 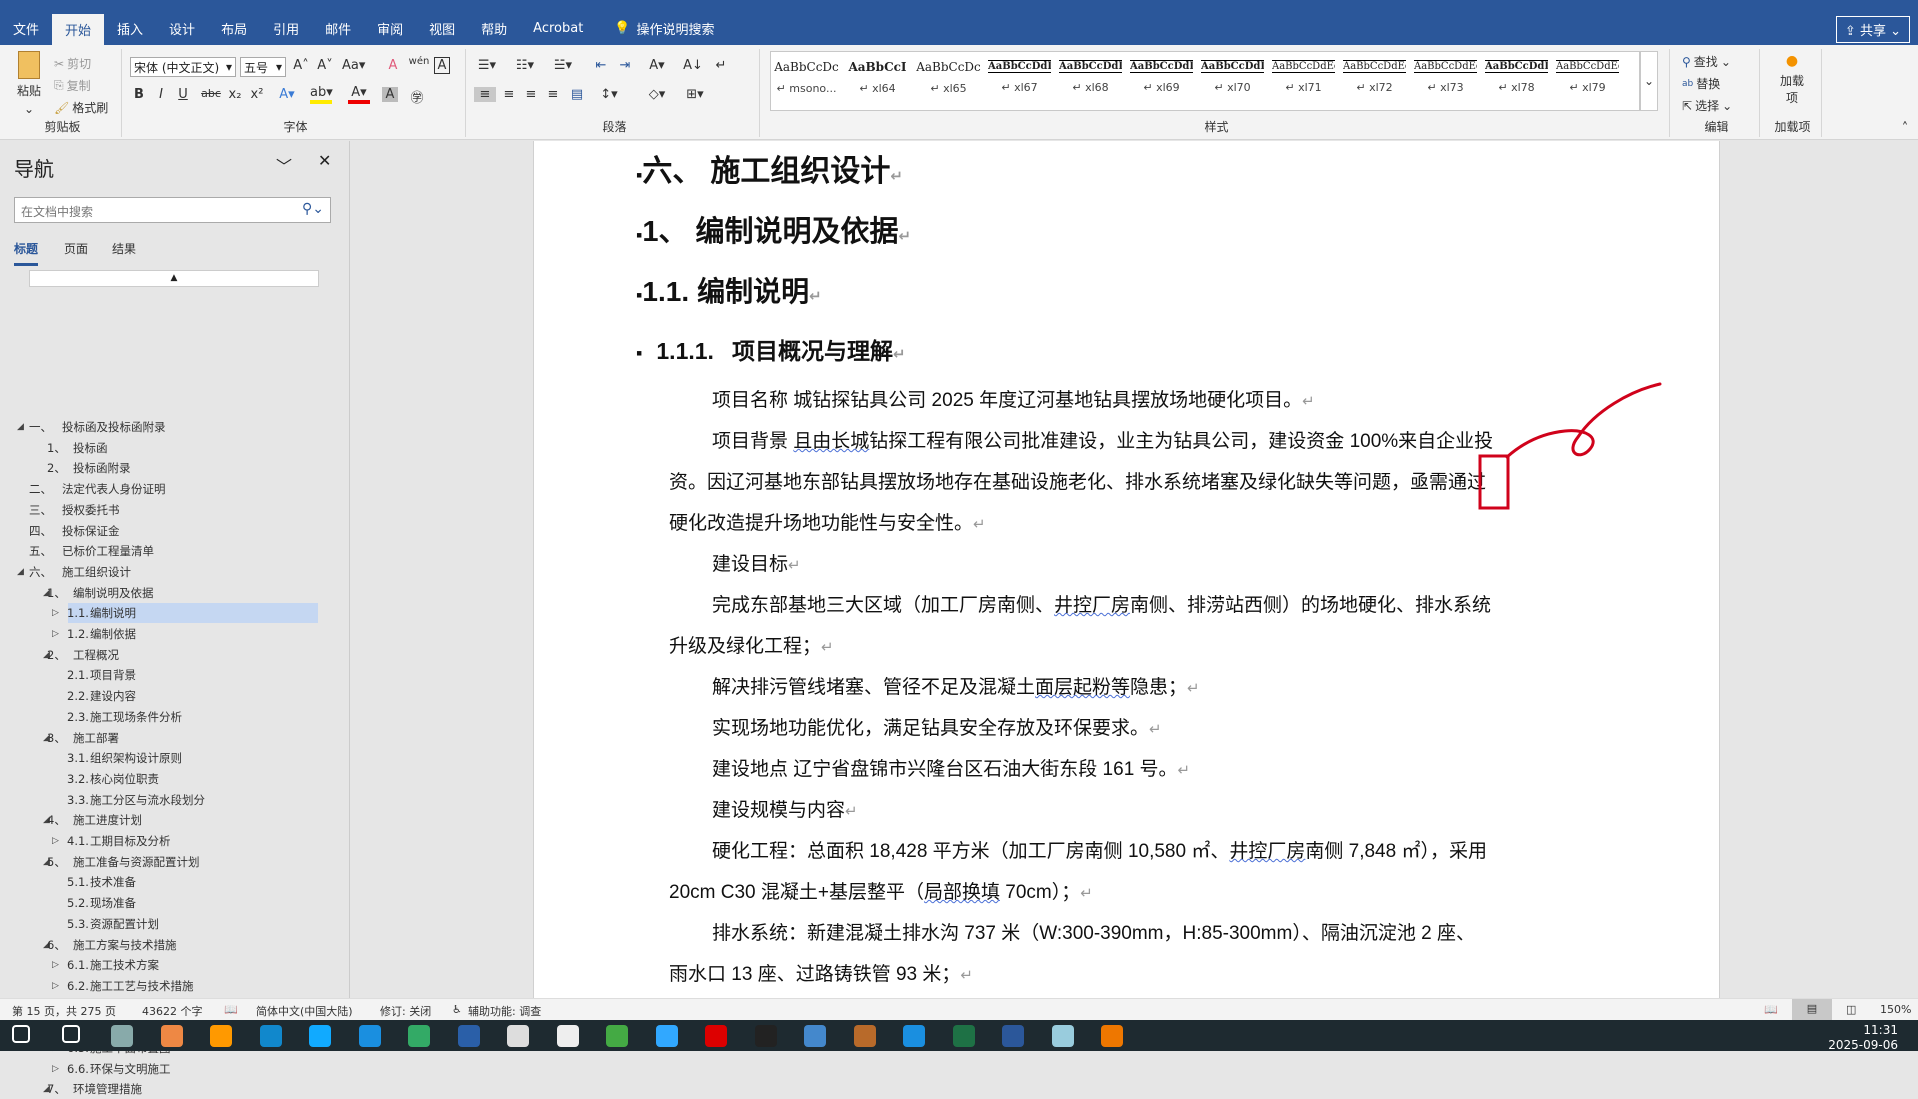 I want to click on track-changes: 修订: 关闭, so click(x=405, y=1011).